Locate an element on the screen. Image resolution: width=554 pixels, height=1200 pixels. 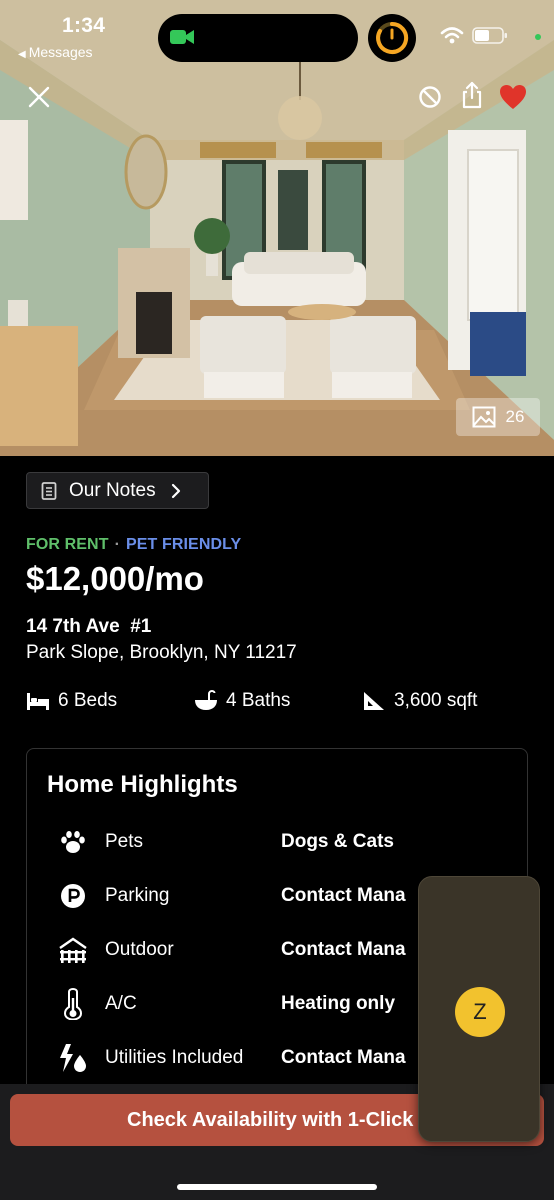
hide-icon is located at coordinates (430, 97).